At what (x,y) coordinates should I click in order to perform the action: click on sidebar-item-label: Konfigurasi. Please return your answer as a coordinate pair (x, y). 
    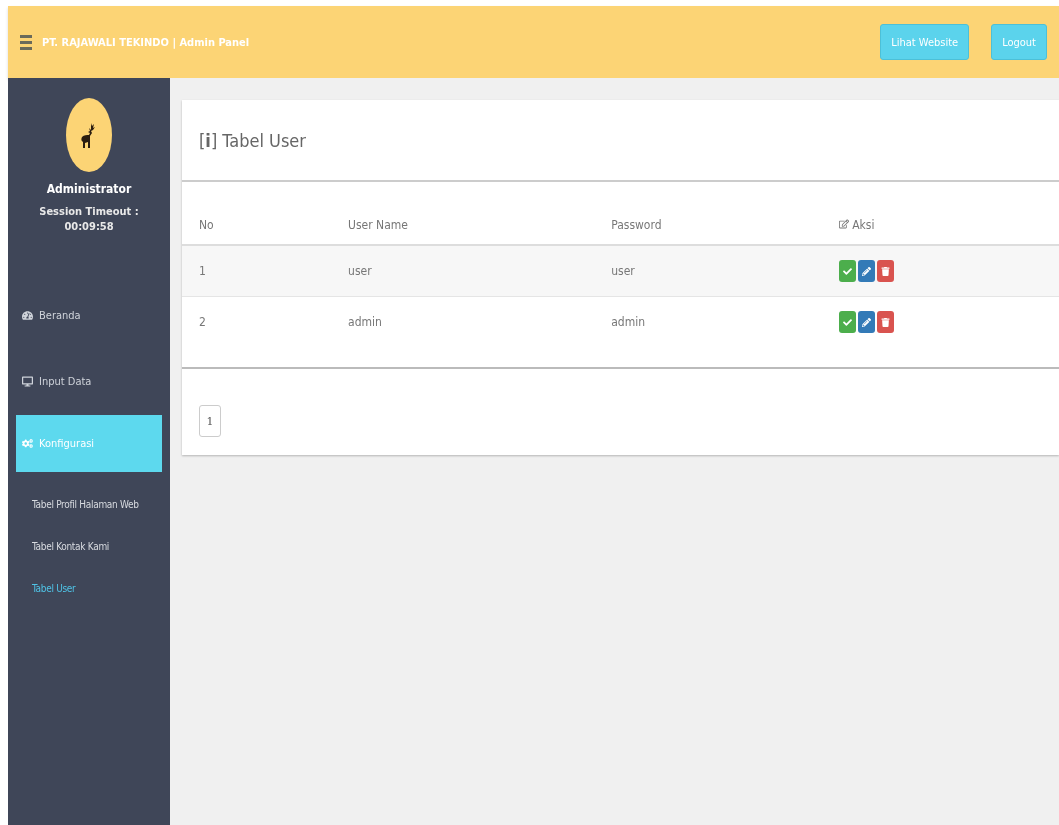
    Looking at the image, I should click on (67, 443).